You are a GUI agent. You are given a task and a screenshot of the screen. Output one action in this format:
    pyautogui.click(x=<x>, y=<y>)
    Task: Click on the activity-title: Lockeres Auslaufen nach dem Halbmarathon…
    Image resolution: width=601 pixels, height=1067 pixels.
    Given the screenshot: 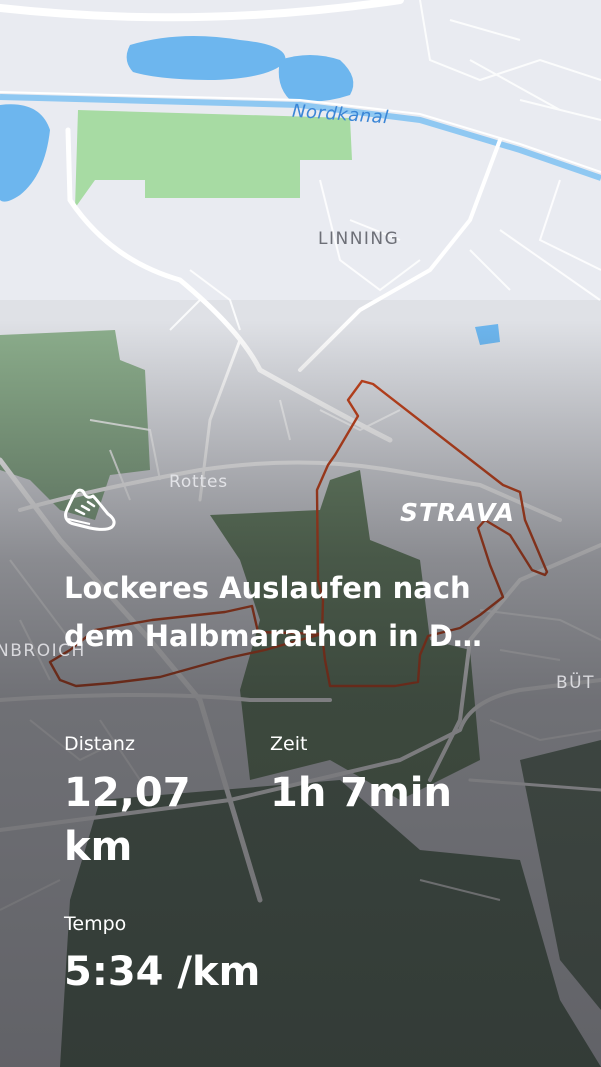 What is the action you would take?
    pyautogui.click(x=273, y=612)
    